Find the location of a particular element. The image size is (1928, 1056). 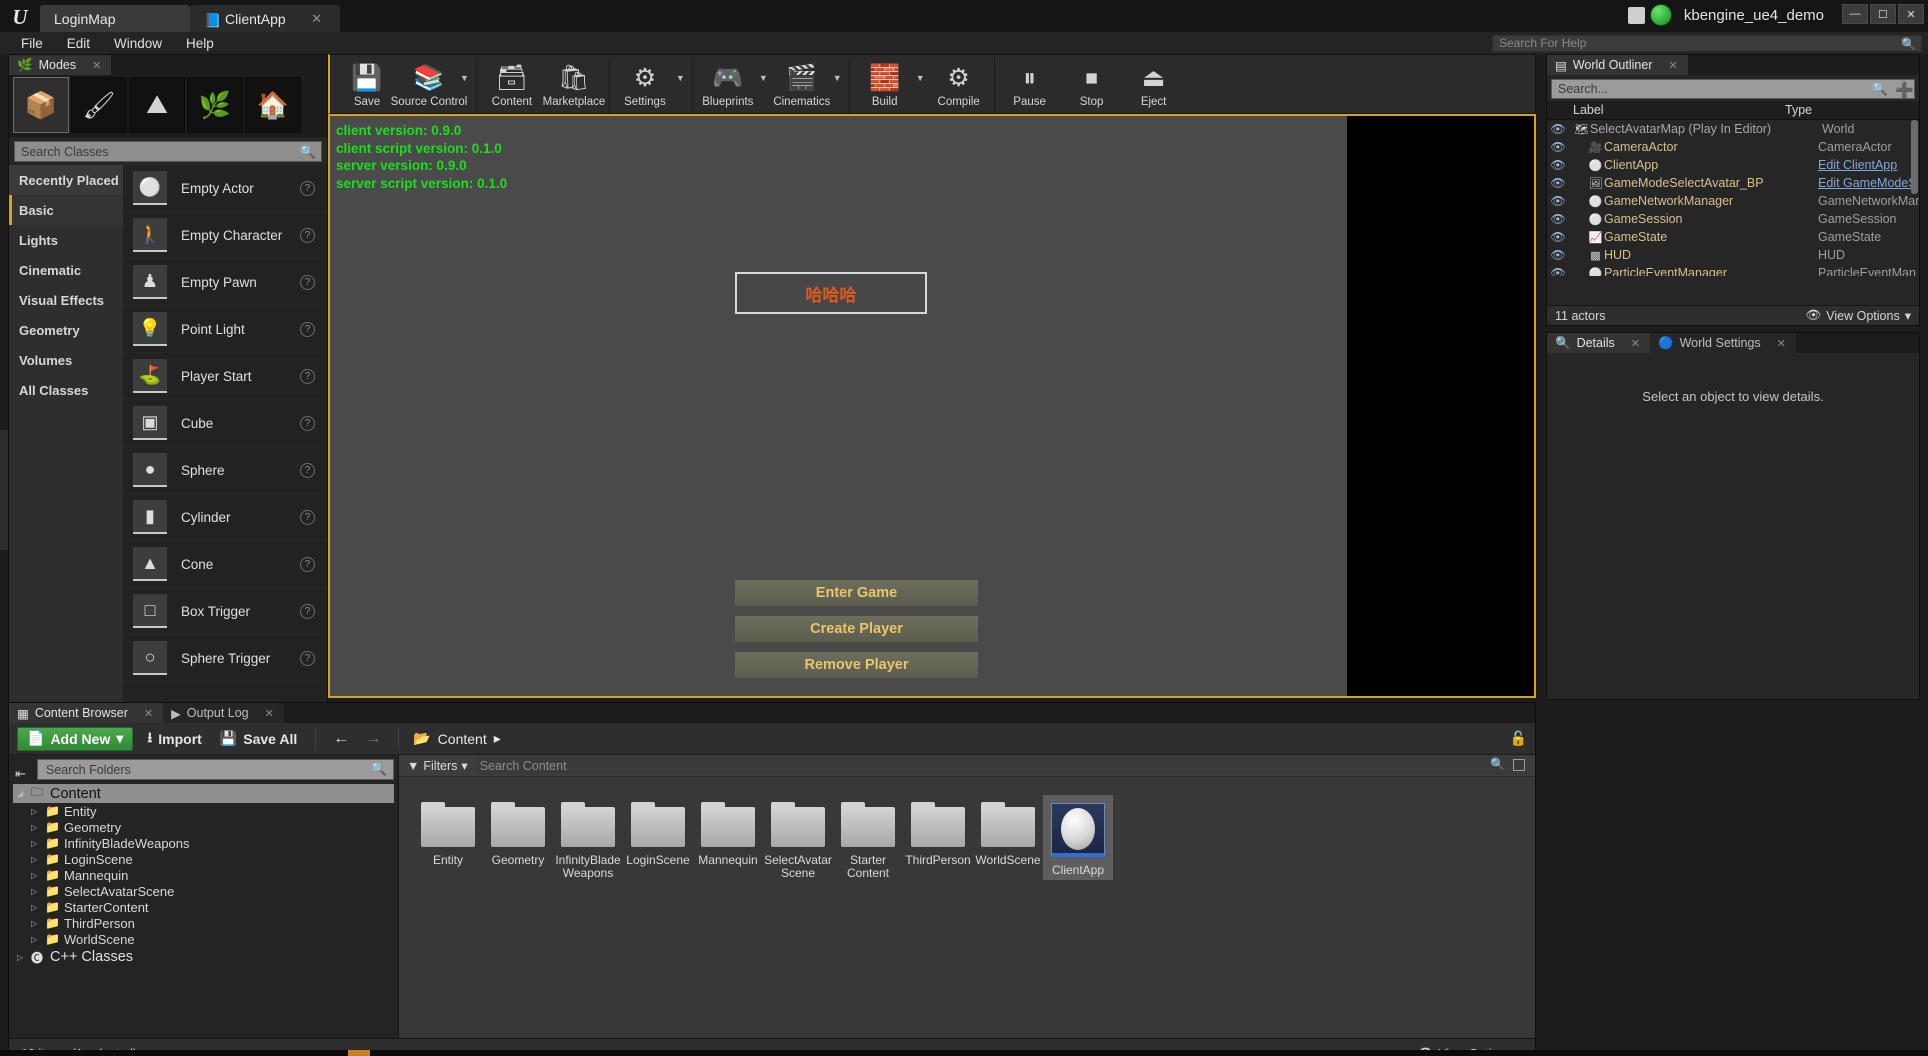

tab-world-outliner: ▤ World Outliner ✕ is located at coordinates (1617, 65).